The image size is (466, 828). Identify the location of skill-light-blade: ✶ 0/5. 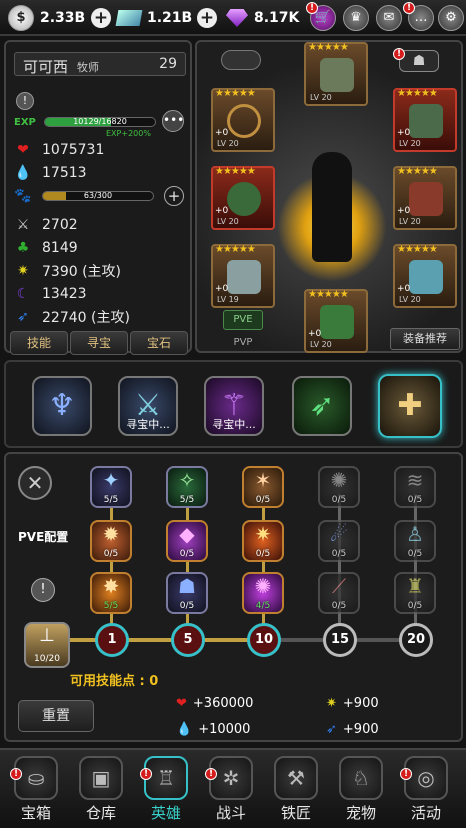
(263, 487).